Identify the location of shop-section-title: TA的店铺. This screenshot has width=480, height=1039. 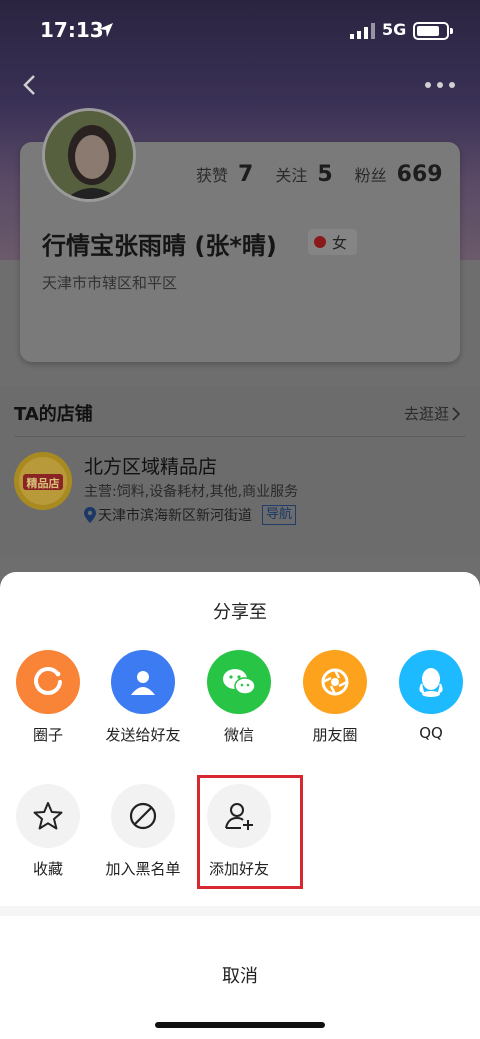
(53, 414).